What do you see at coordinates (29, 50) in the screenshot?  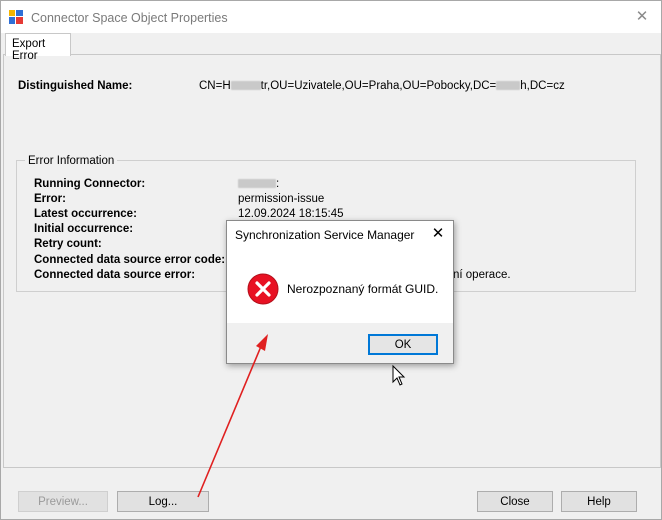 I see `tab-label: Export Error` at bounding box center [29, 50].